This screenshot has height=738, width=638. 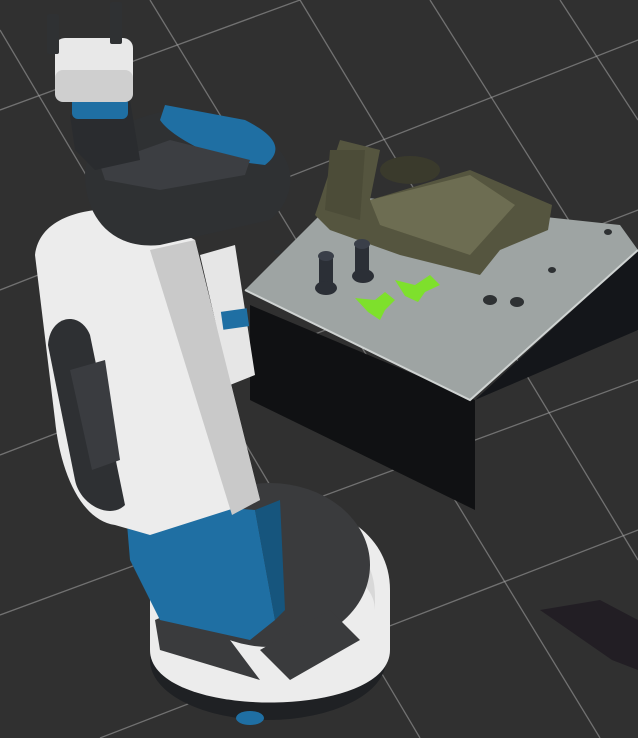 I want to click on gripper-finger-left, so click(x=53, y=34).